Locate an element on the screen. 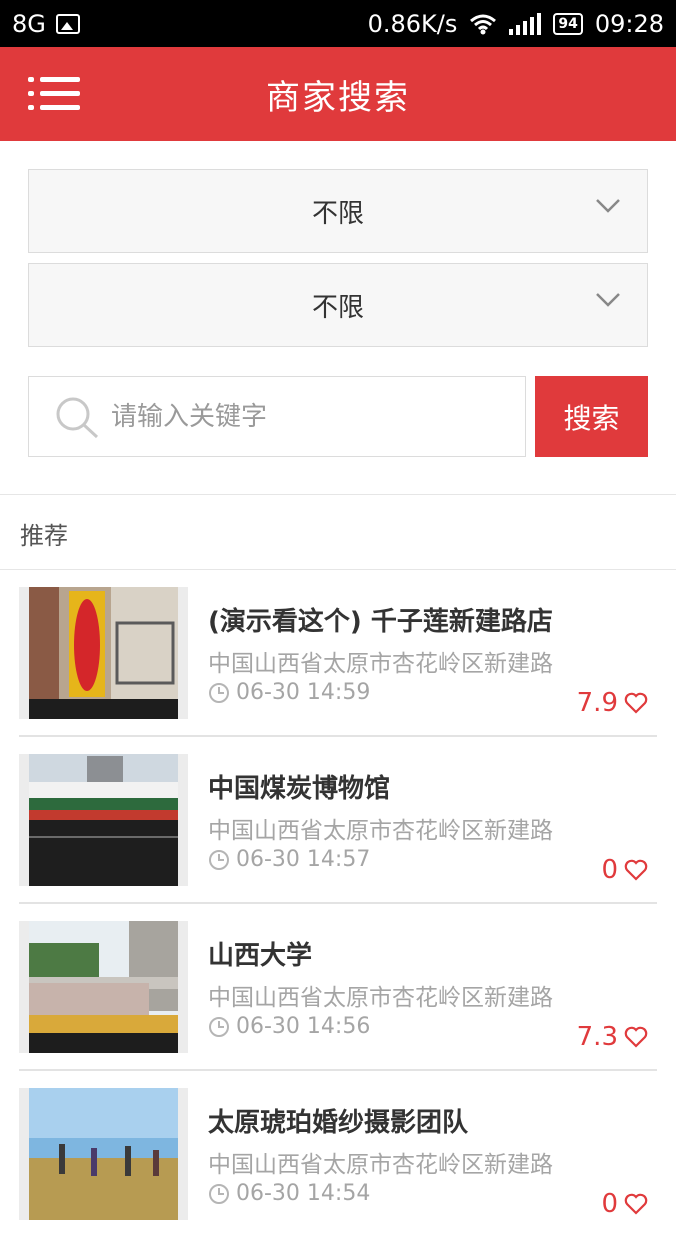 The image size is (676, 1238). gallery-notification-icon is located at coordinates (67, 23).